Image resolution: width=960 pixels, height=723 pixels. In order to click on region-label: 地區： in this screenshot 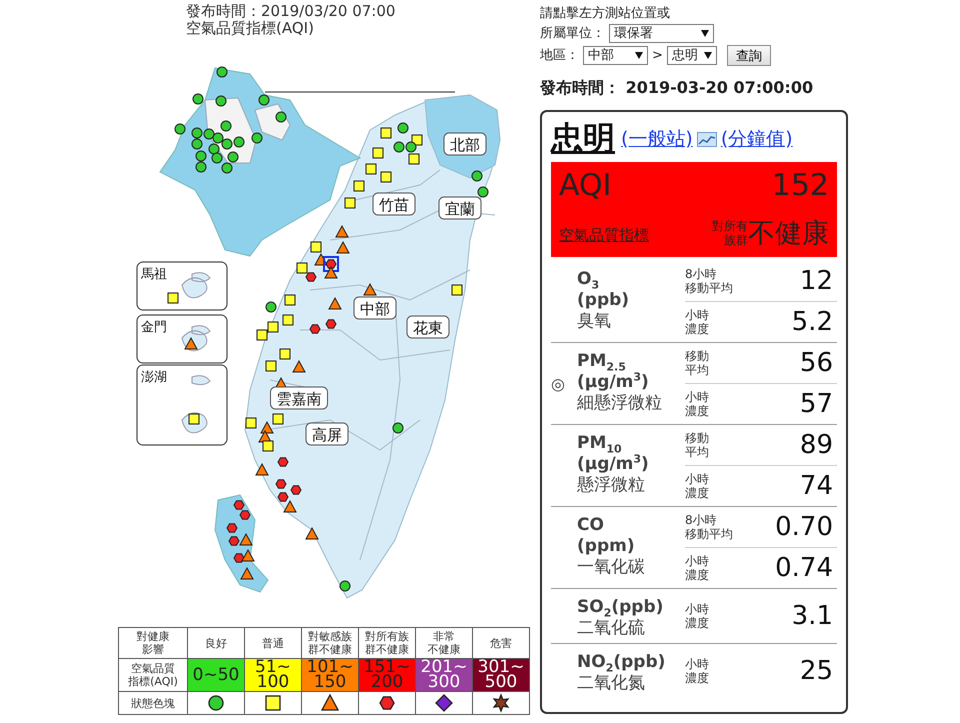, I will do `click(559, 55)`.